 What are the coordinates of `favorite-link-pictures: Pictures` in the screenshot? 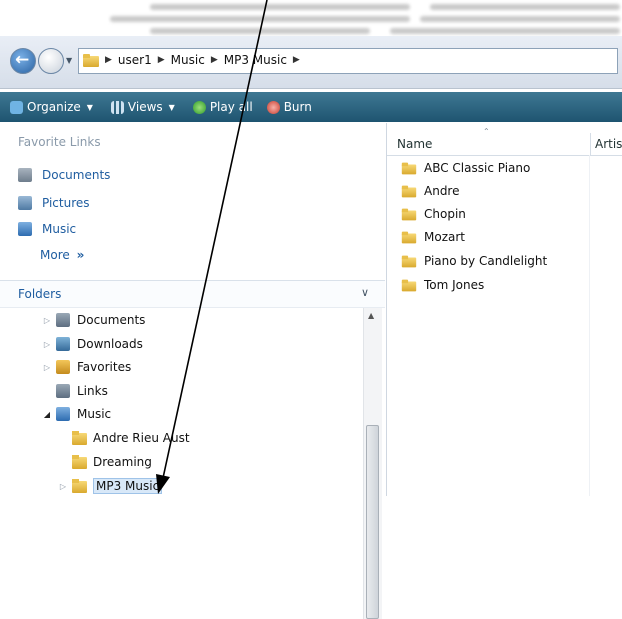 It's located at (54, 203).